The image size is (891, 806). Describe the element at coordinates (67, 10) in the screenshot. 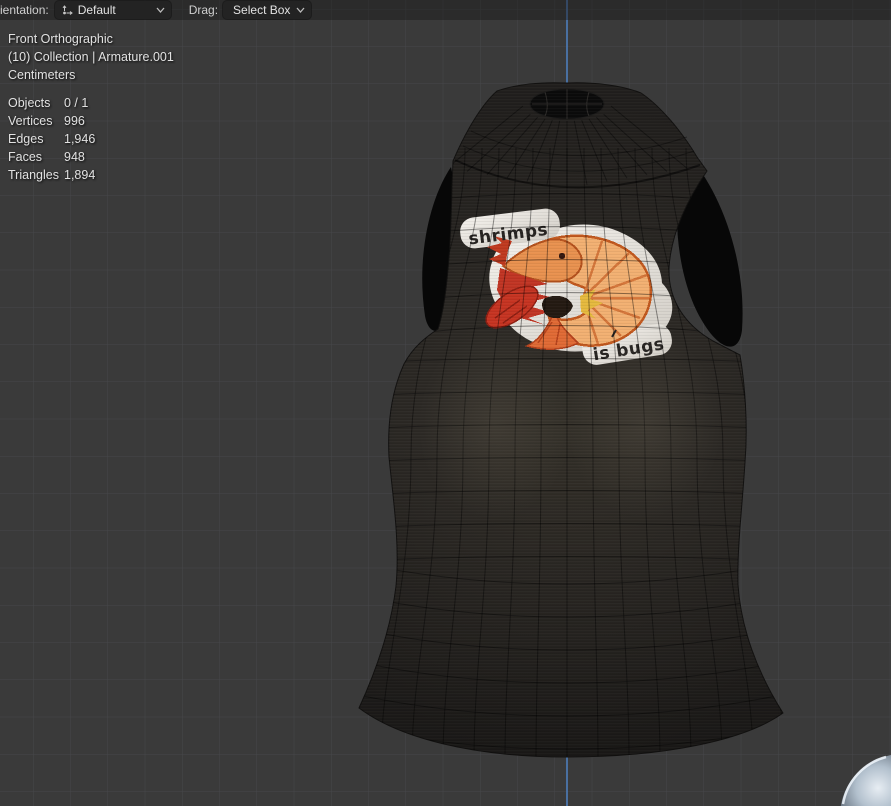

I see `transform-orientation-icon` at that location.